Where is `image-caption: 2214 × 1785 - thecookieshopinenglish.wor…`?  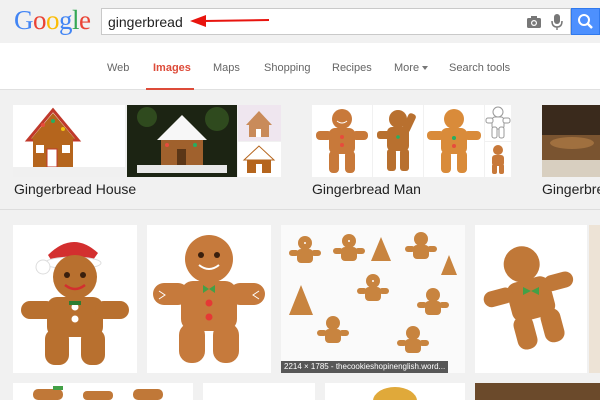
image-caption: 2214 × 1785 - thecookieshopinenglish.wor… is located at coordinates (365, 367).